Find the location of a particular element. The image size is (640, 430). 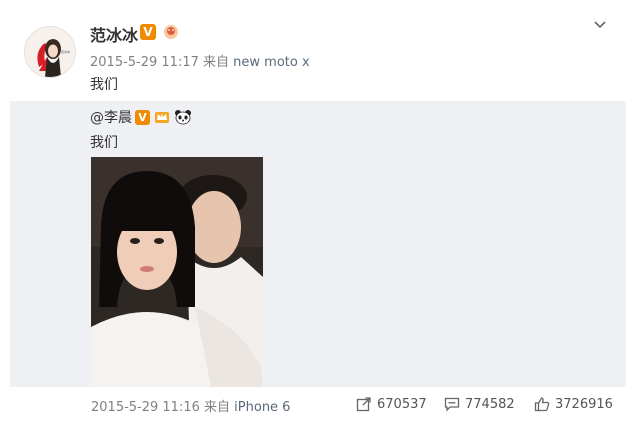

like-count: 3726916 is located at coordinates (584, 404).